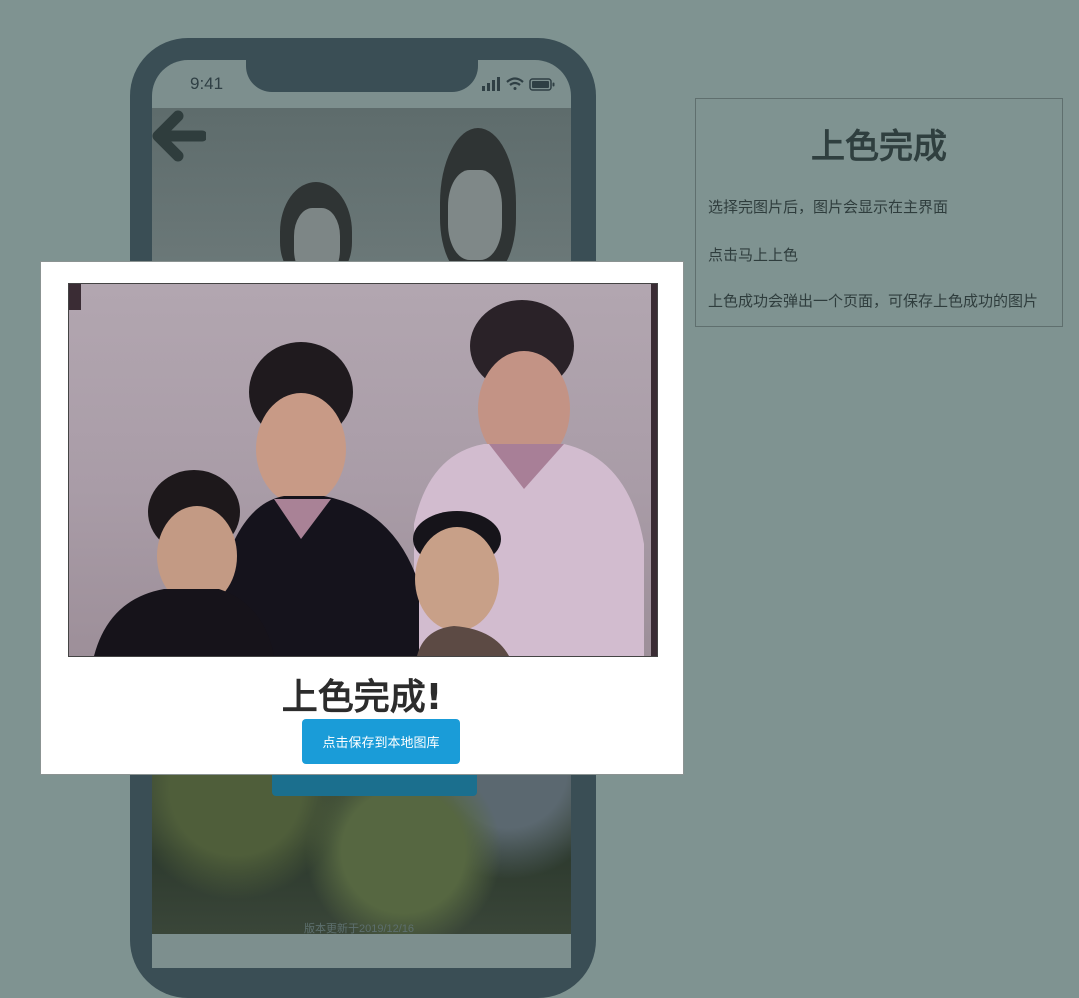  I want to click on status-time: 9:41, so click(207, 83).